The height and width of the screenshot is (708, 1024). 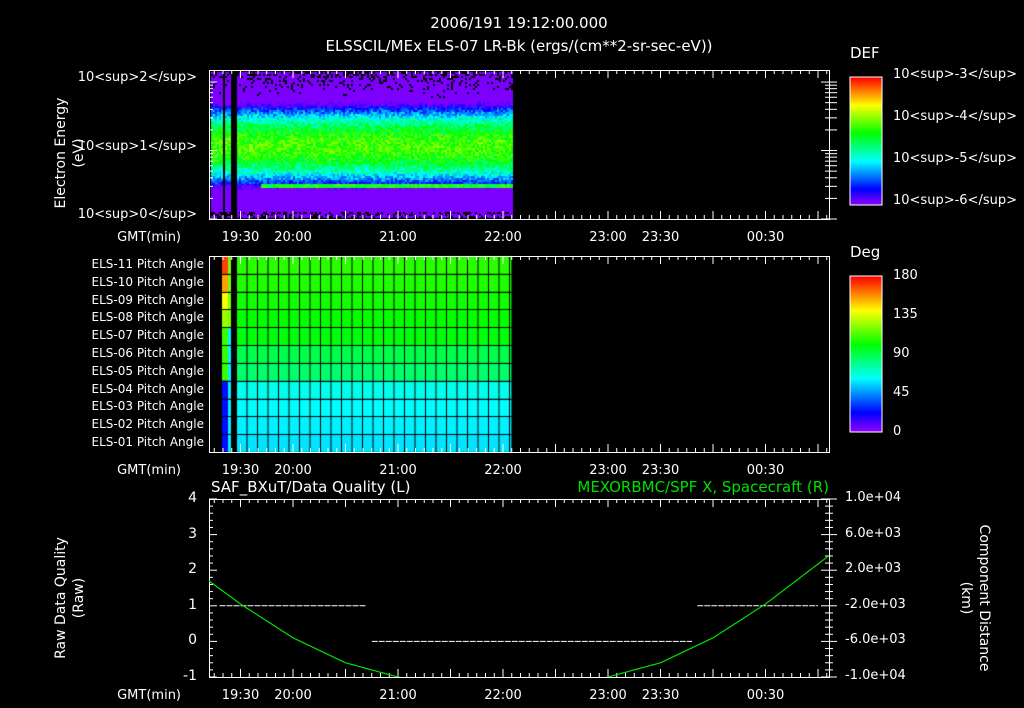 I want to click on quality-tick-label: -1, so click(x=190, y=676).